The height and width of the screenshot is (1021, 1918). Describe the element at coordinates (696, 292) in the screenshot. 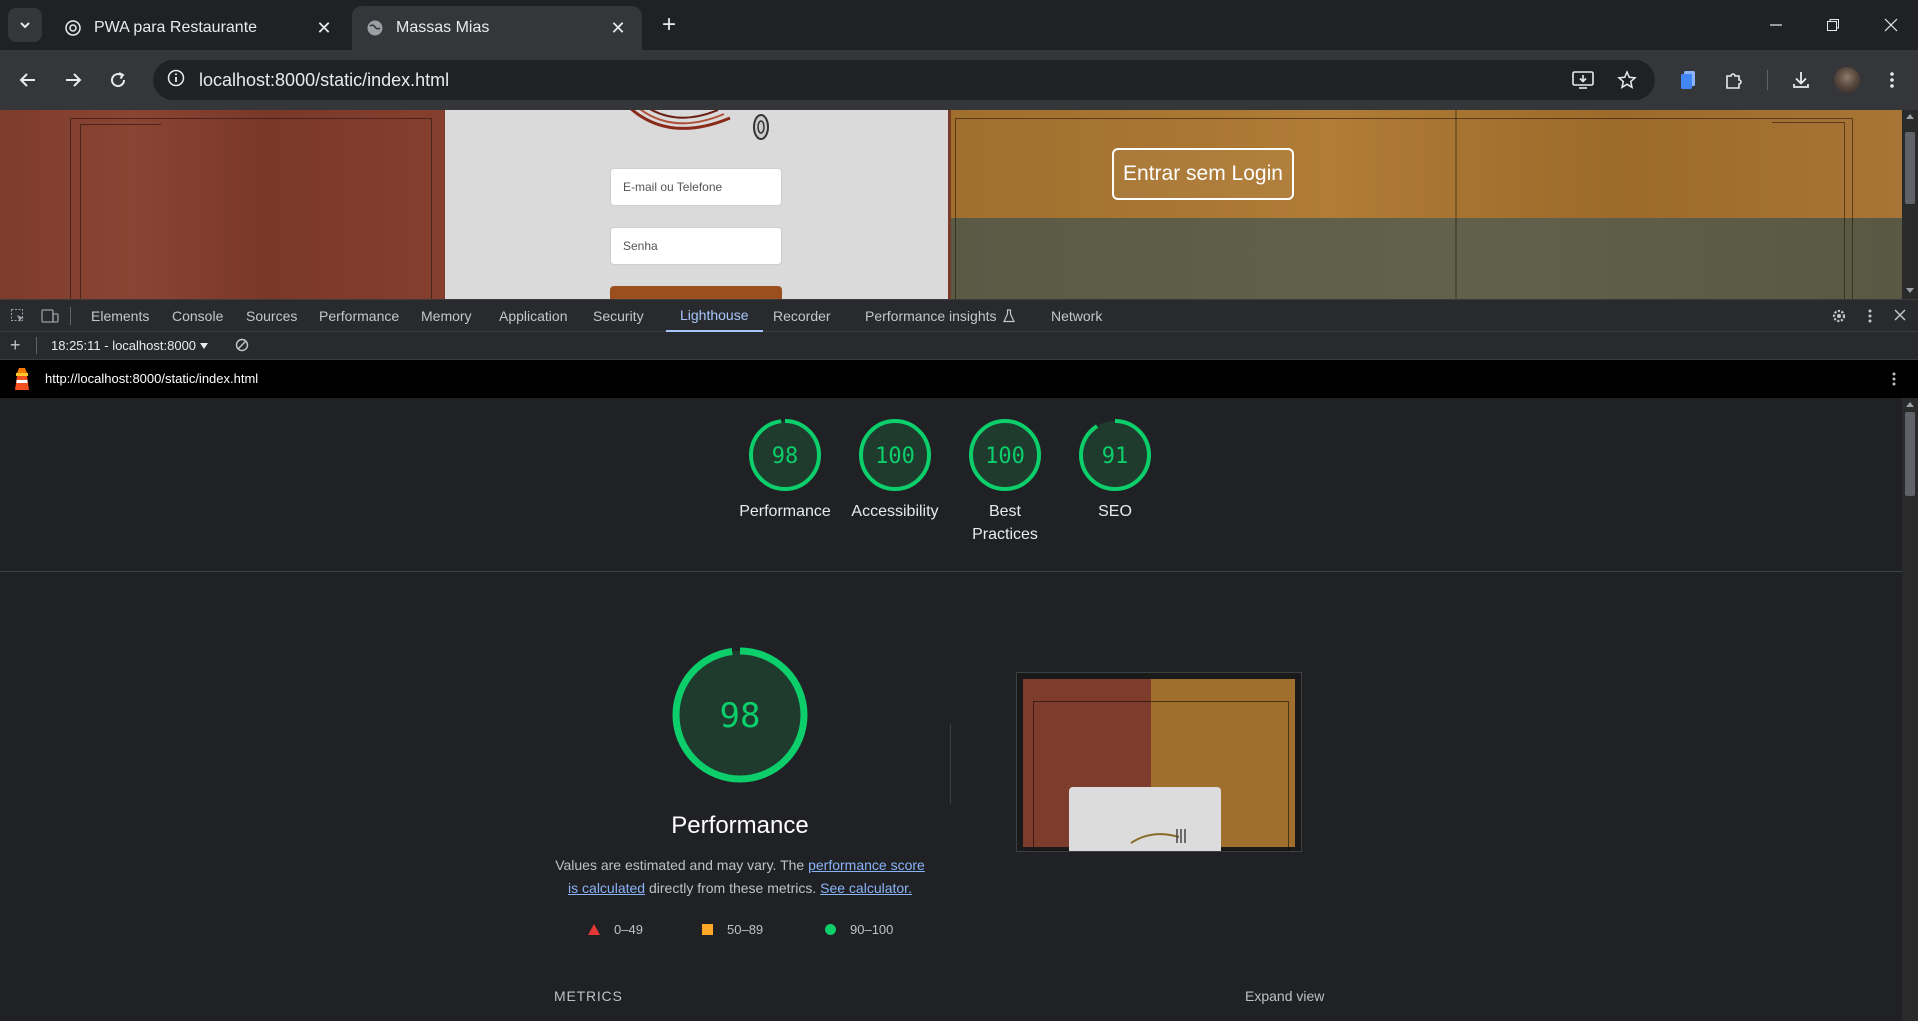

I see `login-button` at that location.